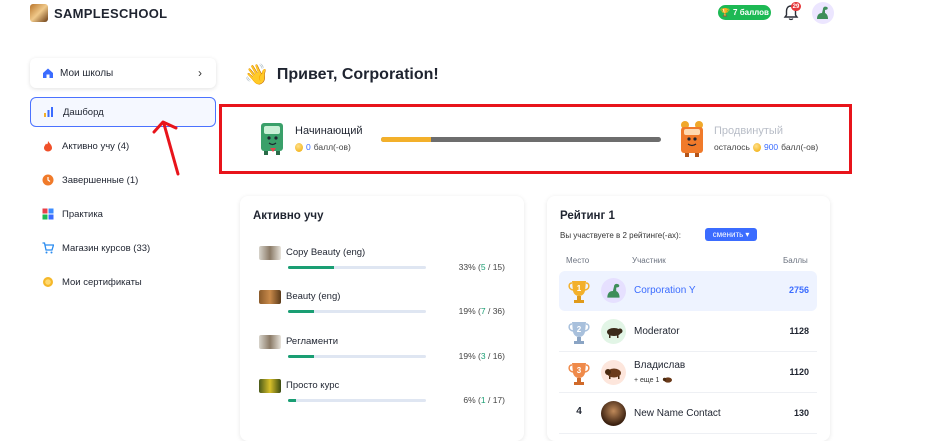  What do you see at coordinates (123, 248) in the screenshot?
I see `sidebar-item-course-store: Магазин курсов (33)` at bounding box center [123, 248].